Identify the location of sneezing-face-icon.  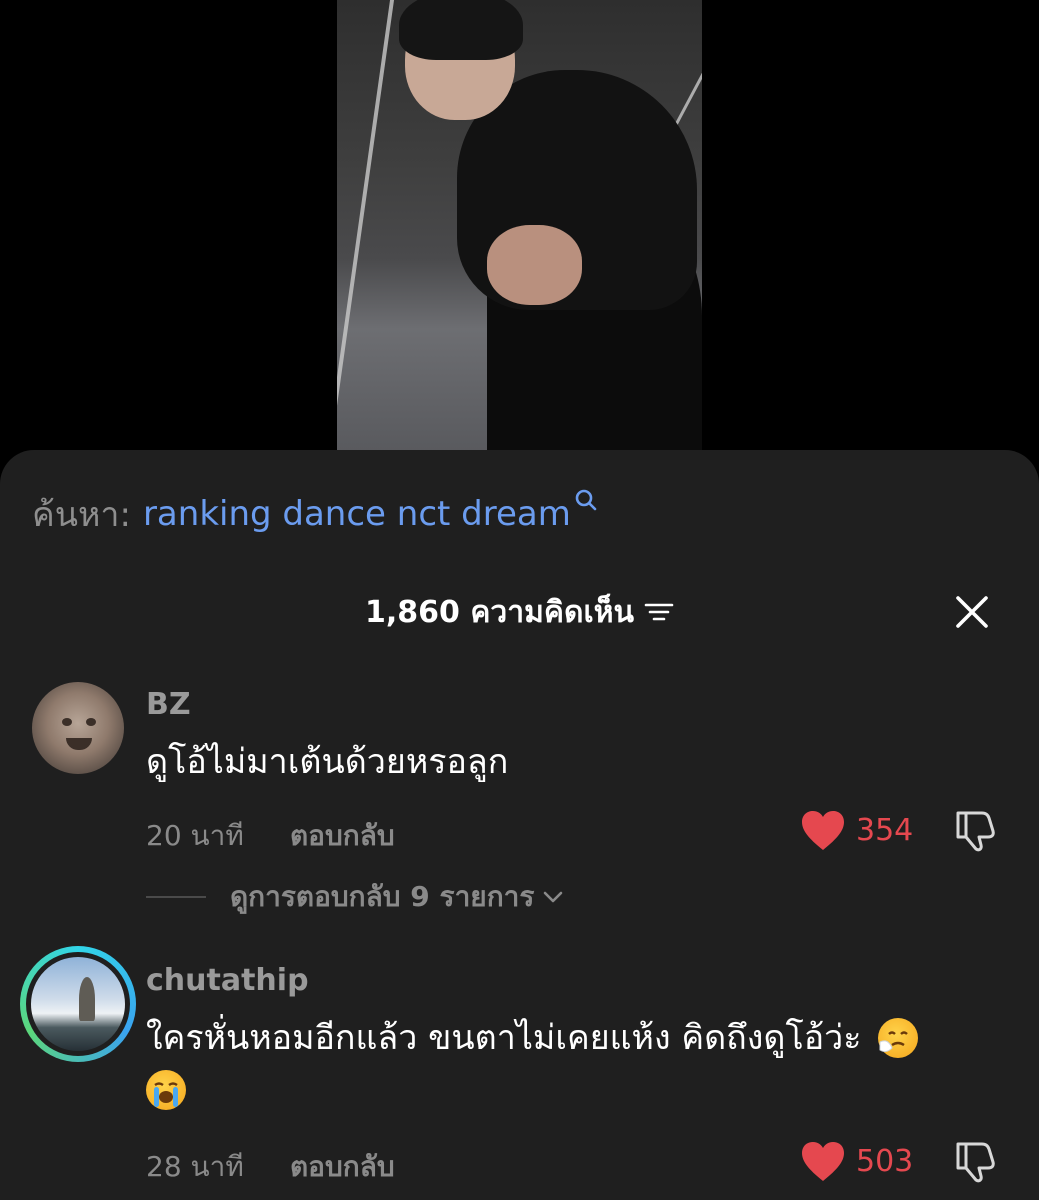
(894, 1042).